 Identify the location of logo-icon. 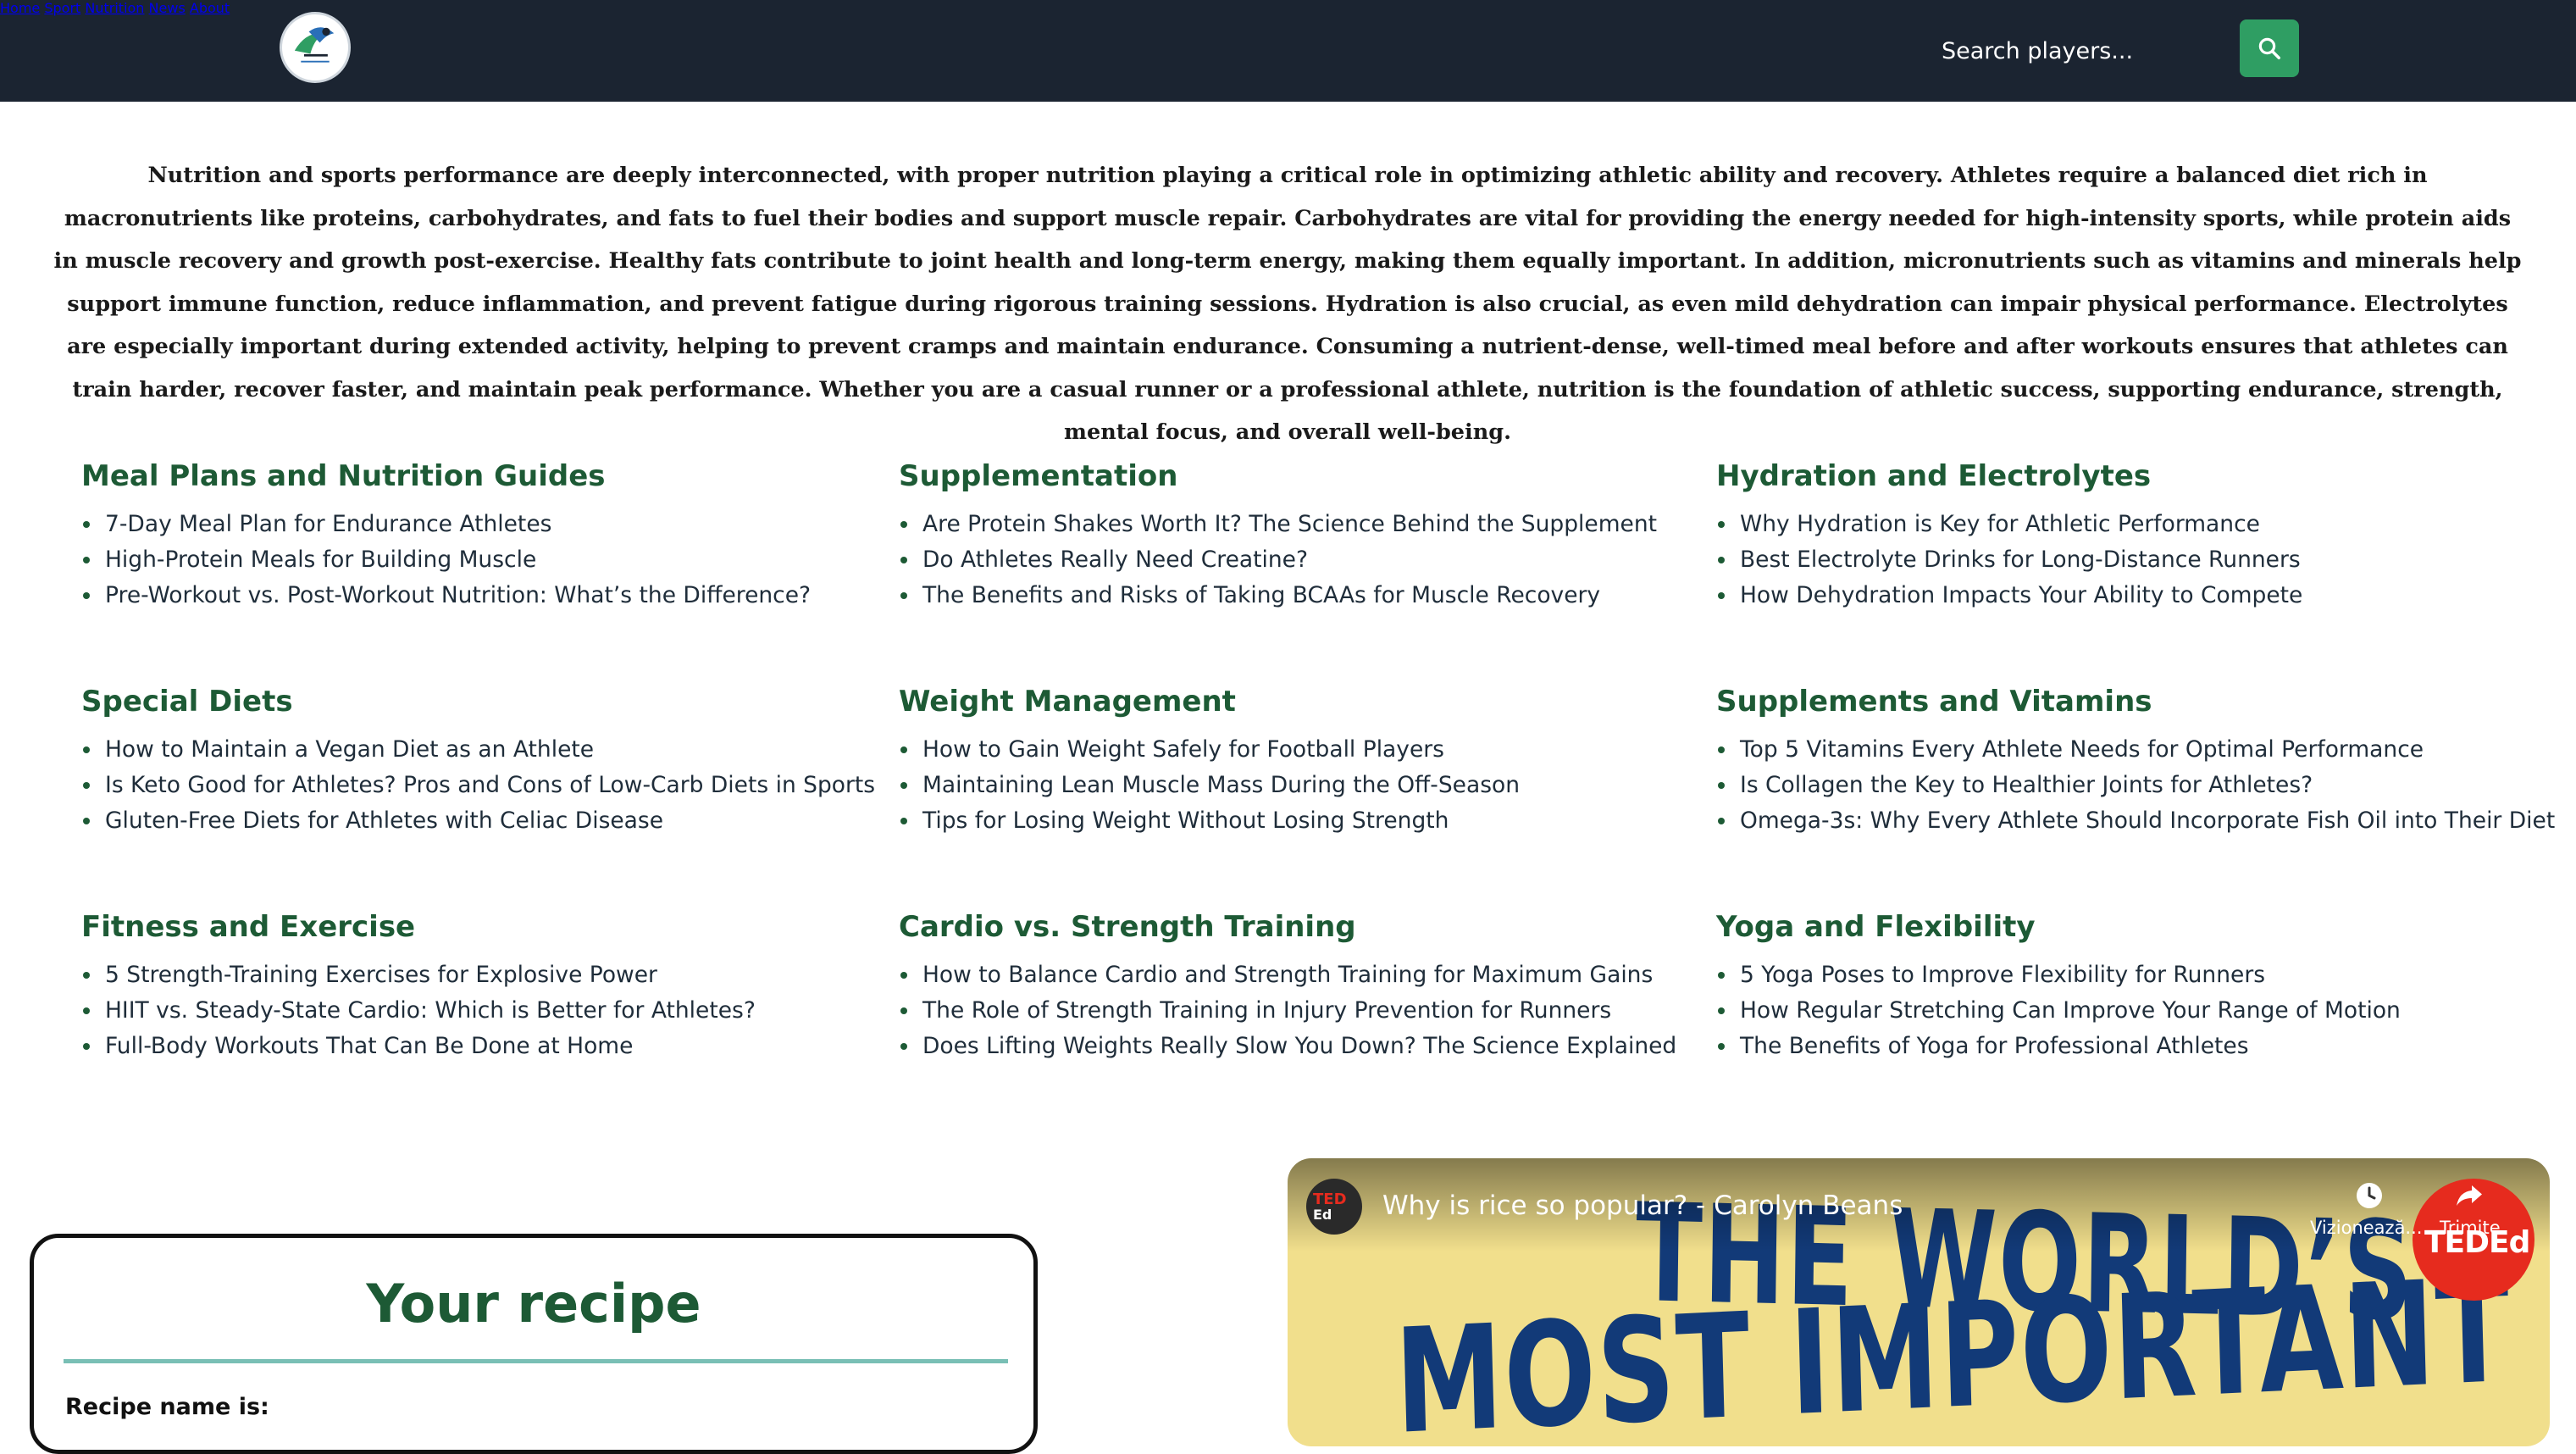
(315, 47).